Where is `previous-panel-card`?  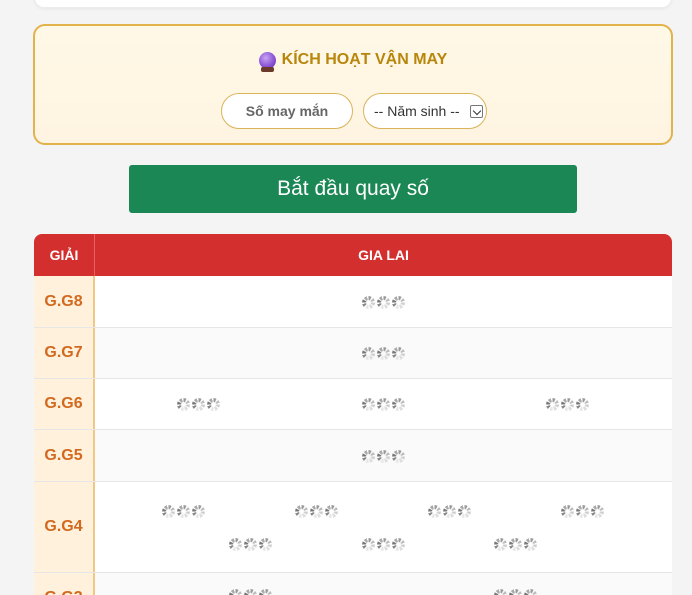 previous-panel-card is located at coordinates (353, 4).